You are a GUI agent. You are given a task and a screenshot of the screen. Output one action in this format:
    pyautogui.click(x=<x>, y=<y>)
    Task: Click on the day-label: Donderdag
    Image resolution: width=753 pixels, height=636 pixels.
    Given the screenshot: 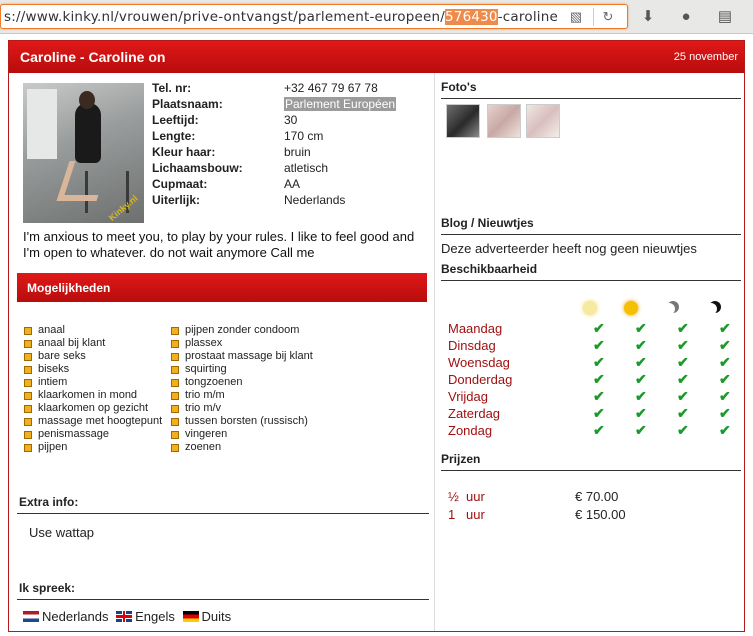 What is the action you would take?
    pyautogui.click(x=480, y=379)
    